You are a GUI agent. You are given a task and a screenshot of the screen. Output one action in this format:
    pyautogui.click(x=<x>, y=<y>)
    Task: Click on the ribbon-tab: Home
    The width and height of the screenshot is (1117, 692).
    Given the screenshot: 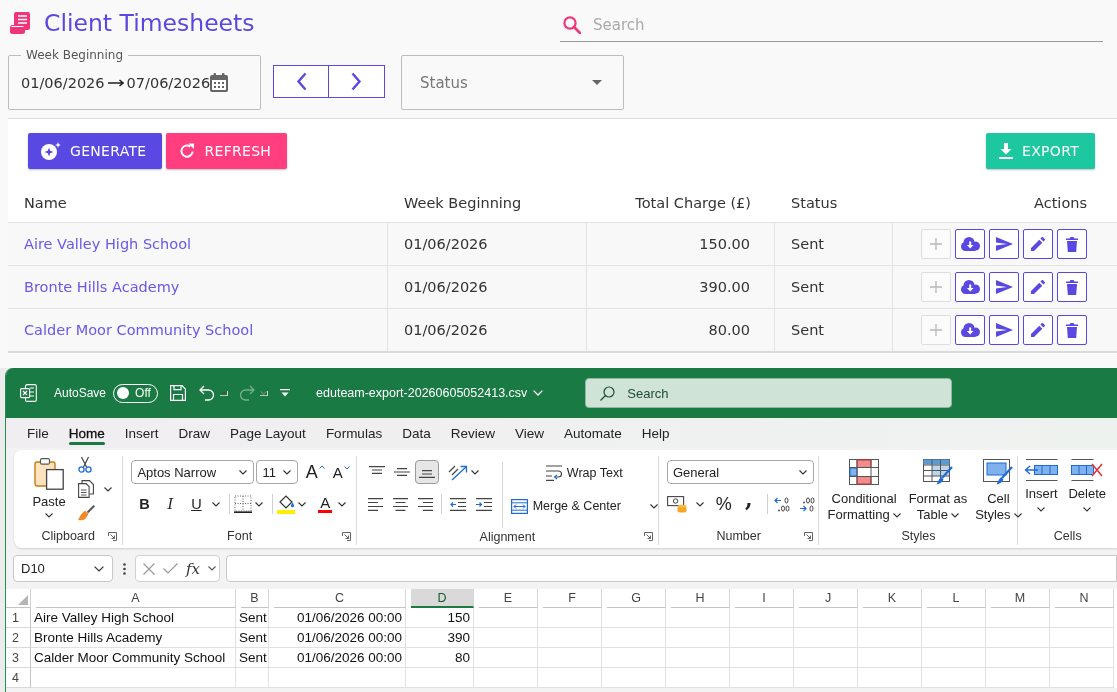 What is the action you would take?
    pyautogui.click(x=86, y=433)
    